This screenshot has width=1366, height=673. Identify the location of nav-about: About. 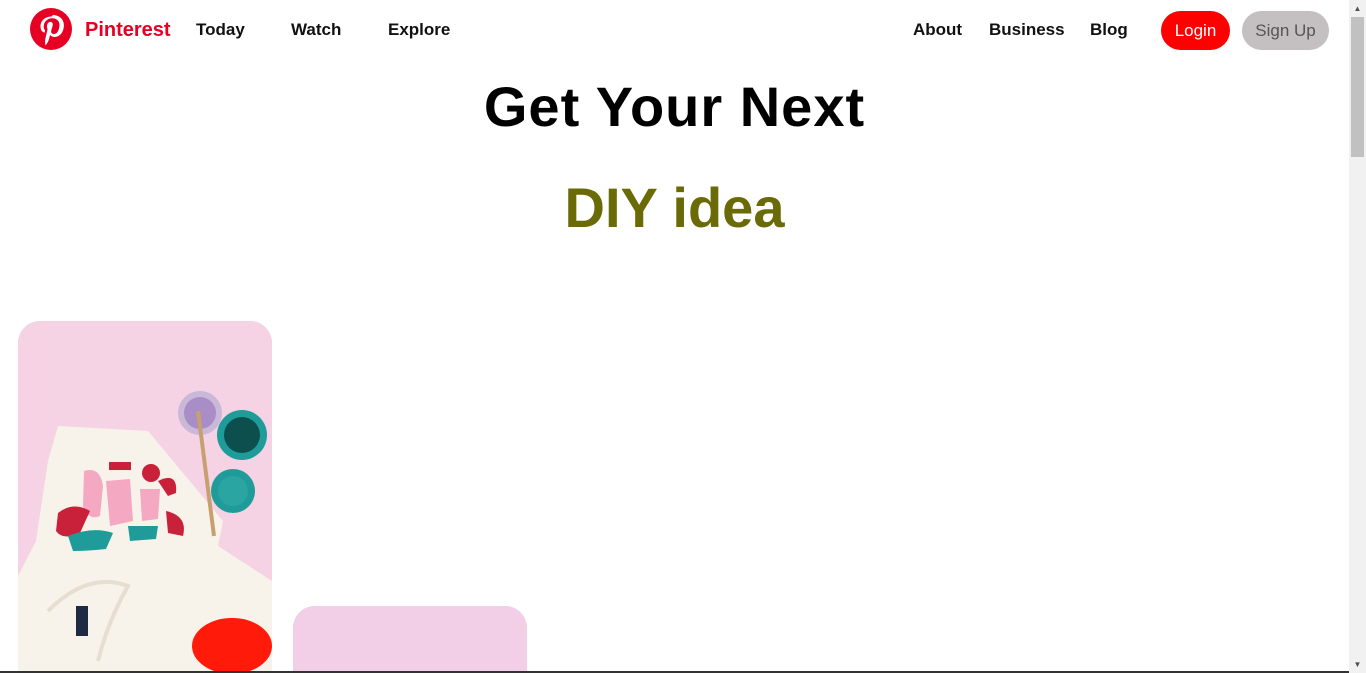
(937, 30).